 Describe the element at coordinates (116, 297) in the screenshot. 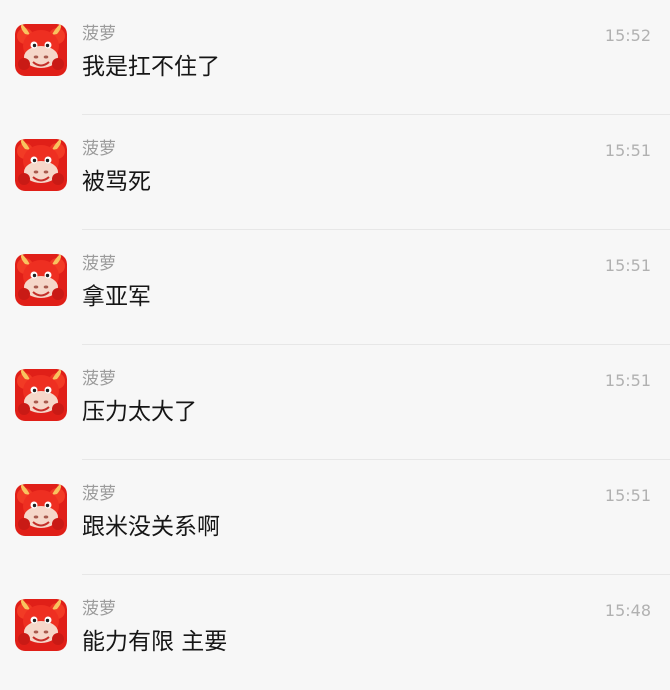

I see `message-text: 拿亚军` at that location.